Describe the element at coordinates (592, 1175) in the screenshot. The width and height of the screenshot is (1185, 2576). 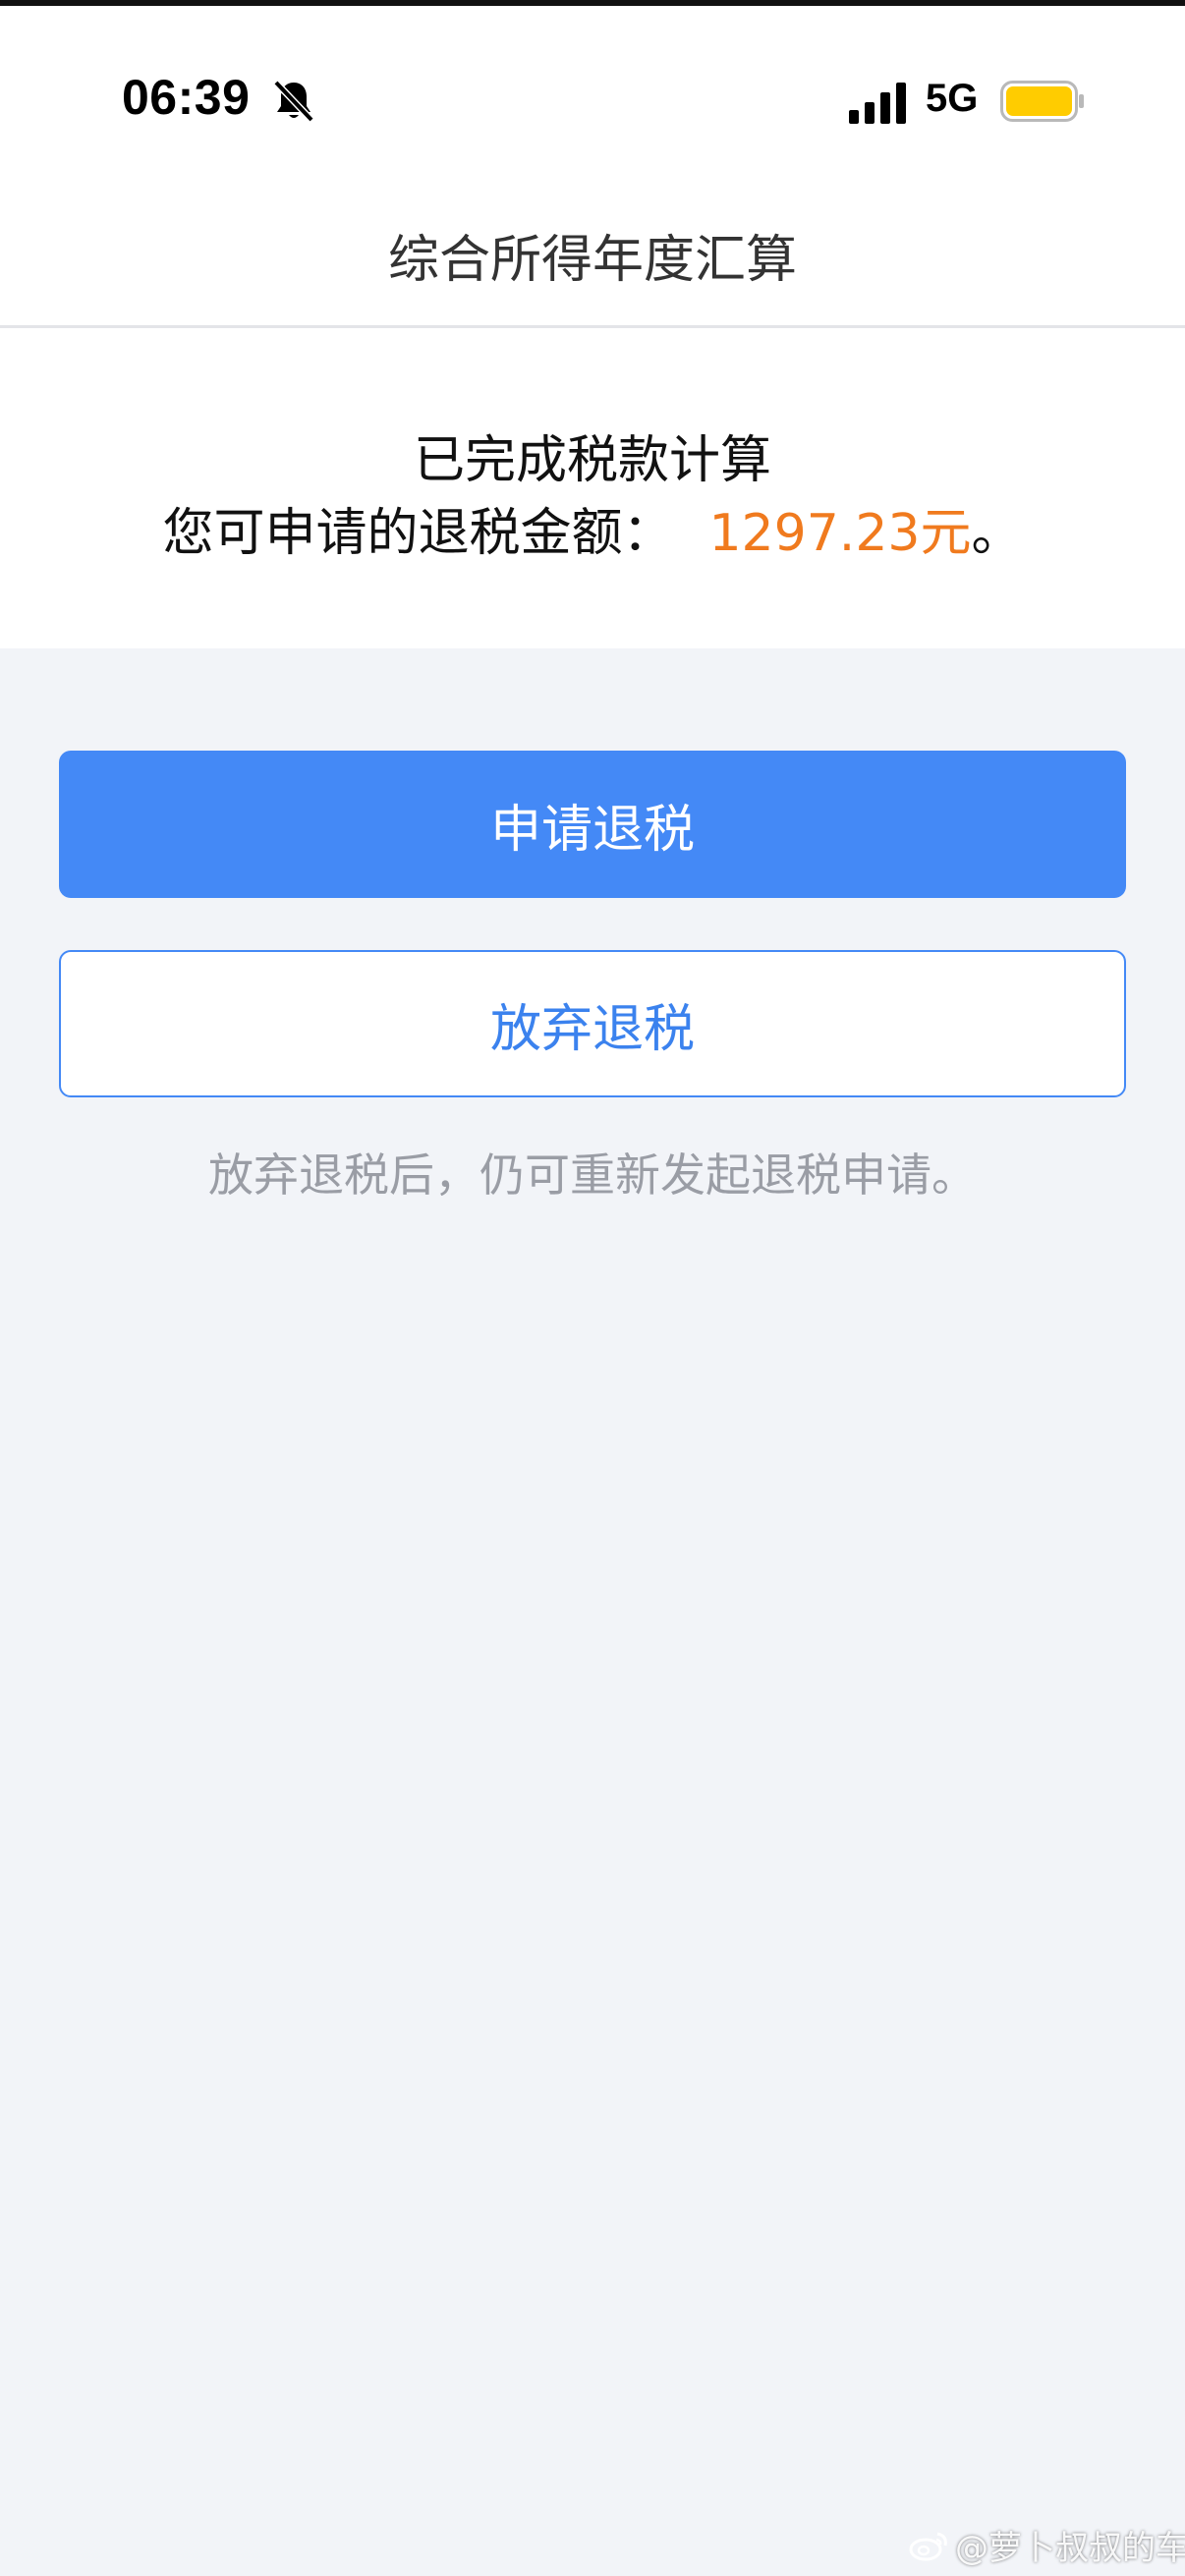
I see `abandon-hint: 放弃退税后，仍可重新发起退税申请。` at that location.